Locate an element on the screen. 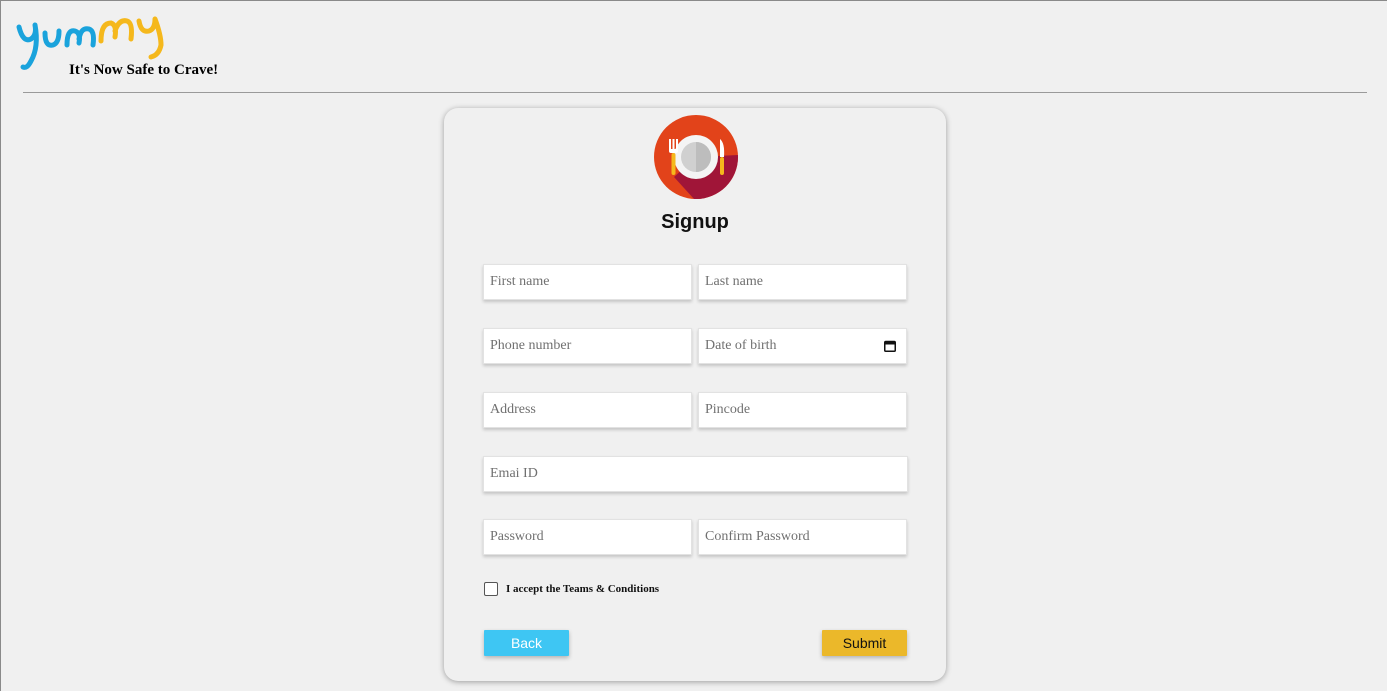 The height and width of the screenshot is (691, 1387). last-name-input is located at coordinates (802, 282).